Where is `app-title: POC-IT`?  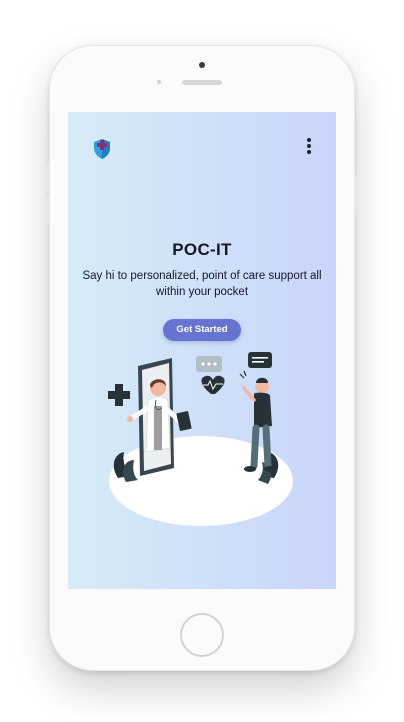
app-title: POC-IT is located at coordinates (202, 249).